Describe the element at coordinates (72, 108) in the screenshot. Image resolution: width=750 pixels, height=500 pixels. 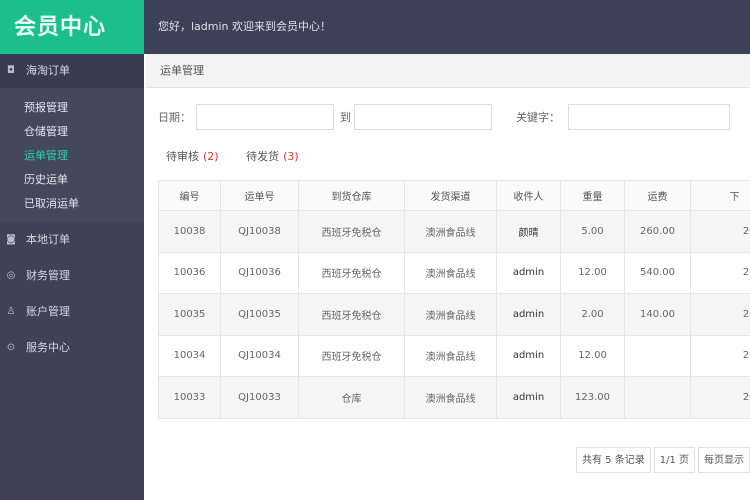
I see `sidebar-item-forecast: 预报管理` at that location.